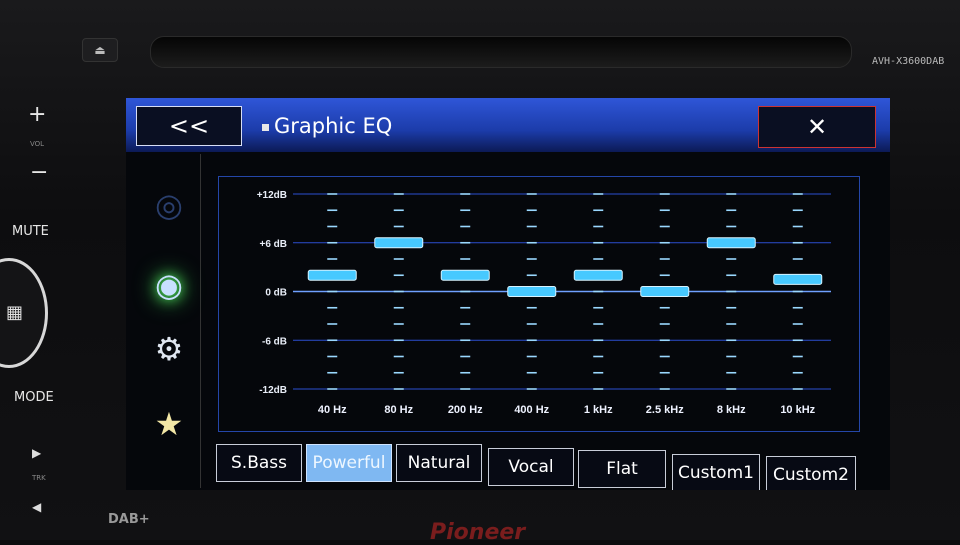  Describe the element at coordinates (30, 231) in the screenshot. I see `mute-button: MUTE` at that location.